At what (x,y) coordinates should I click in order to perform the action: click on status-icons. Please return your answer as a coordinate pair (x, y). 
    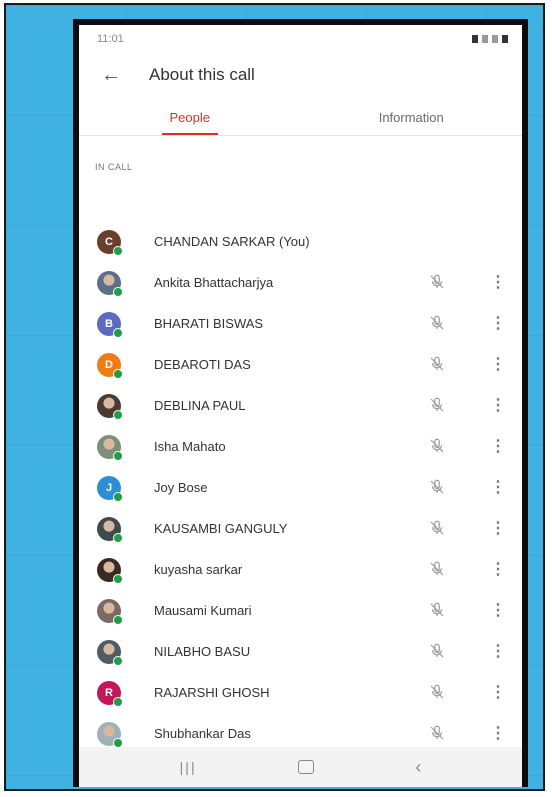
    Looking at the image, I should click on (490, 39).